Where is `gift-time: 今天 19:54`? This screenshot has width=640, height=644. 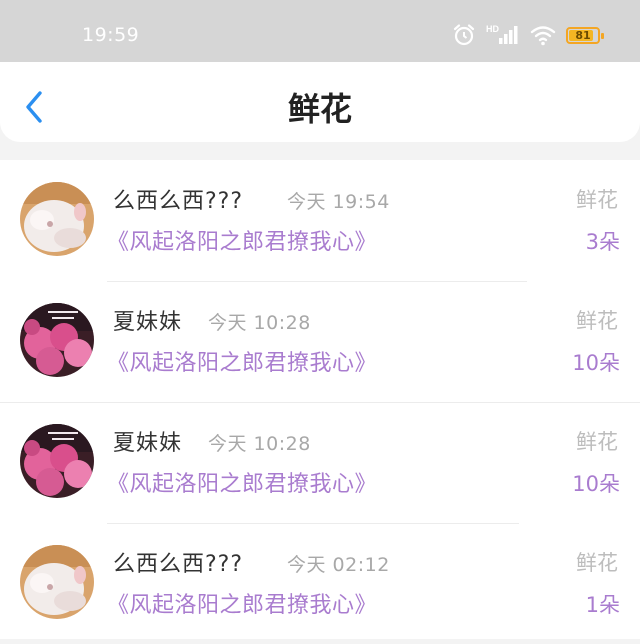
gift-time: 今天 19:54 is located at coordinates (338, 202).